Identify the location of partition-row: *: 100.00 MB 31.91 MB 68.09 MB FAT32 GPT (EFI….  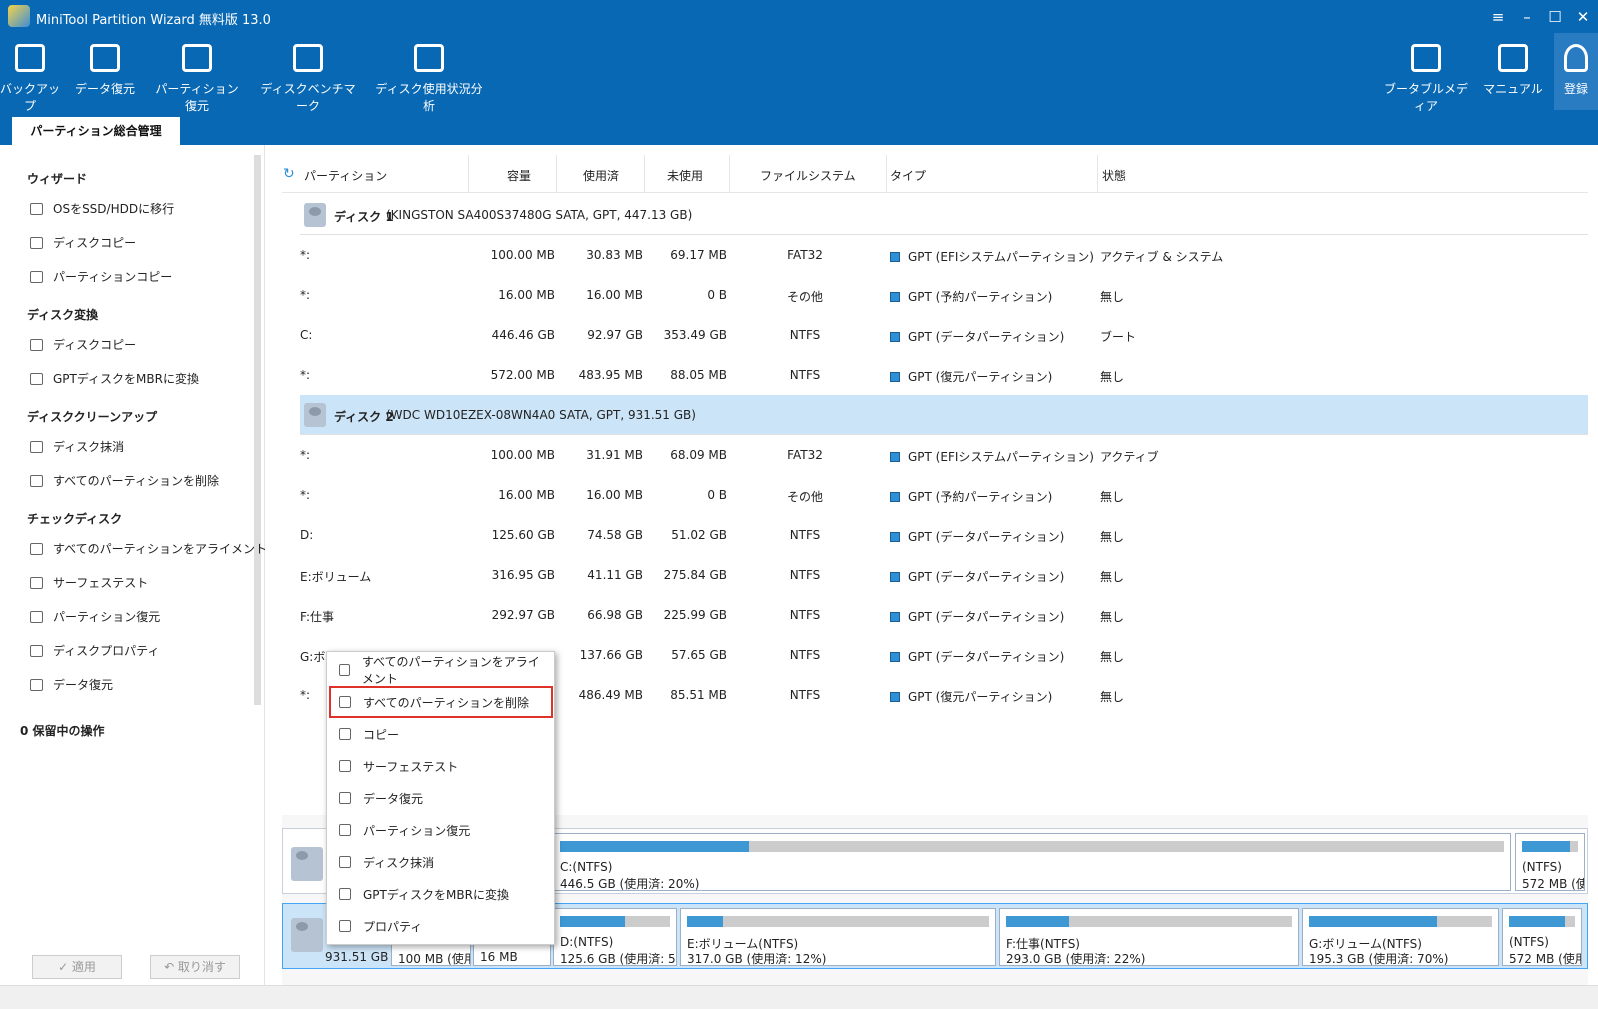
(944, 455).